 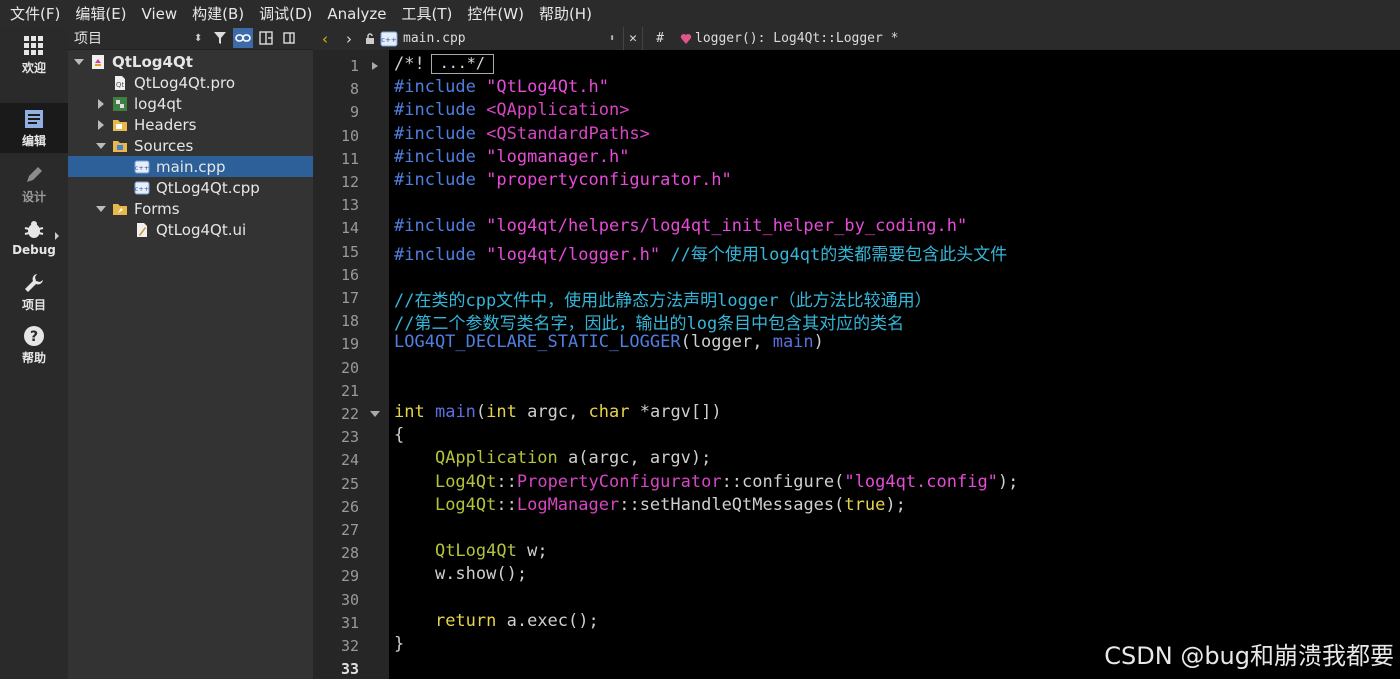 What do you see at coordinates (190, 124) in the screenshot?
I see `tree-item: Headers` at bounding box center [190, 124].